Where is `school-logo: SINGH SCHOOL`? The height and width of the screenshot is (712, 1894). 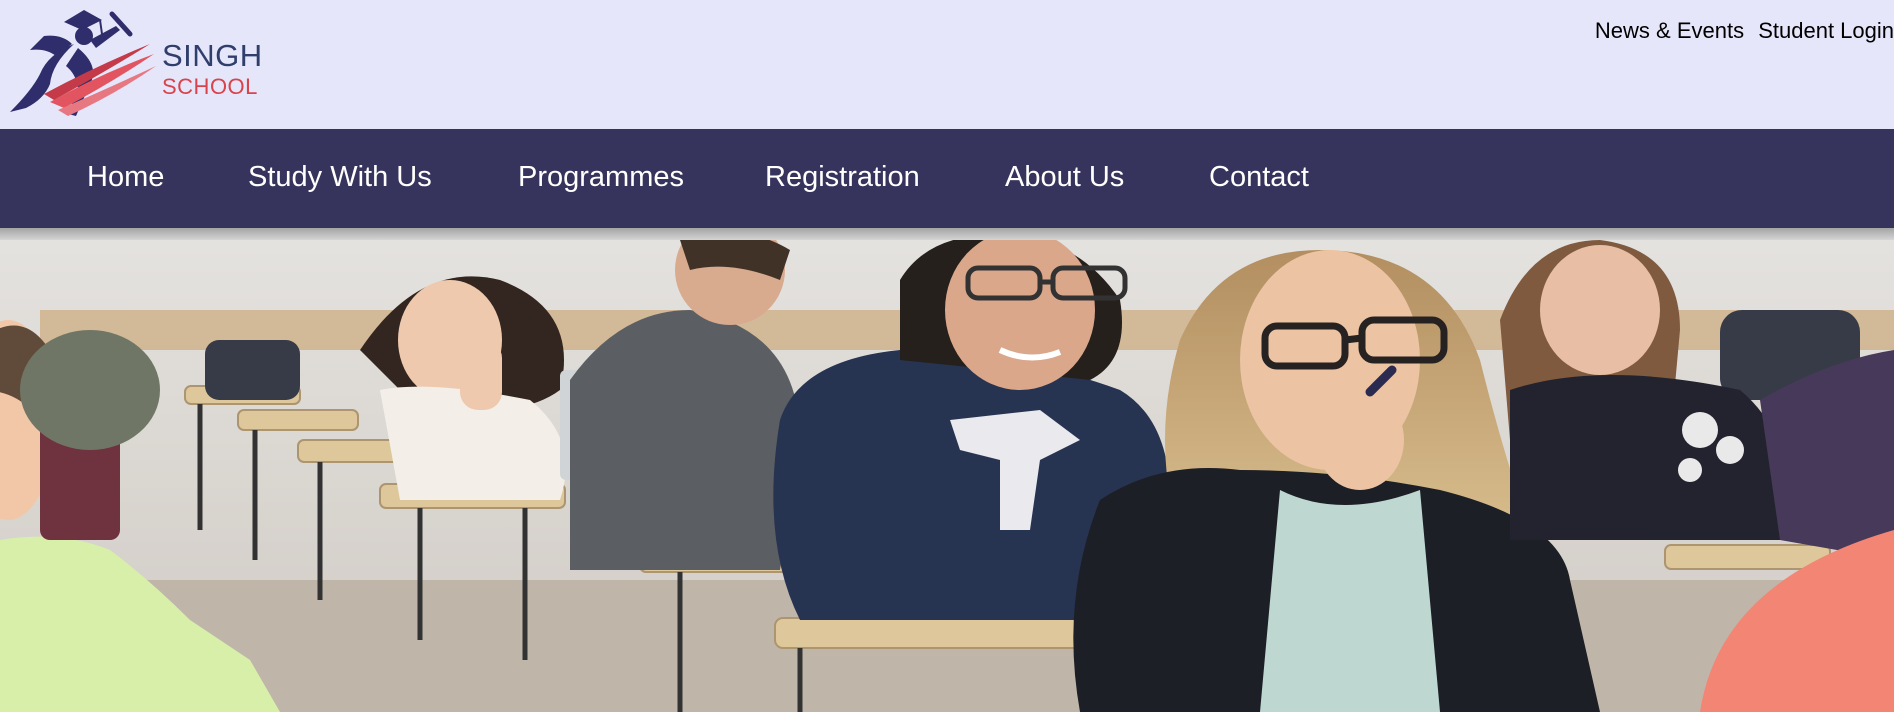
school-logo: SINGH SCHOOL is located at coordinates (133, 63).